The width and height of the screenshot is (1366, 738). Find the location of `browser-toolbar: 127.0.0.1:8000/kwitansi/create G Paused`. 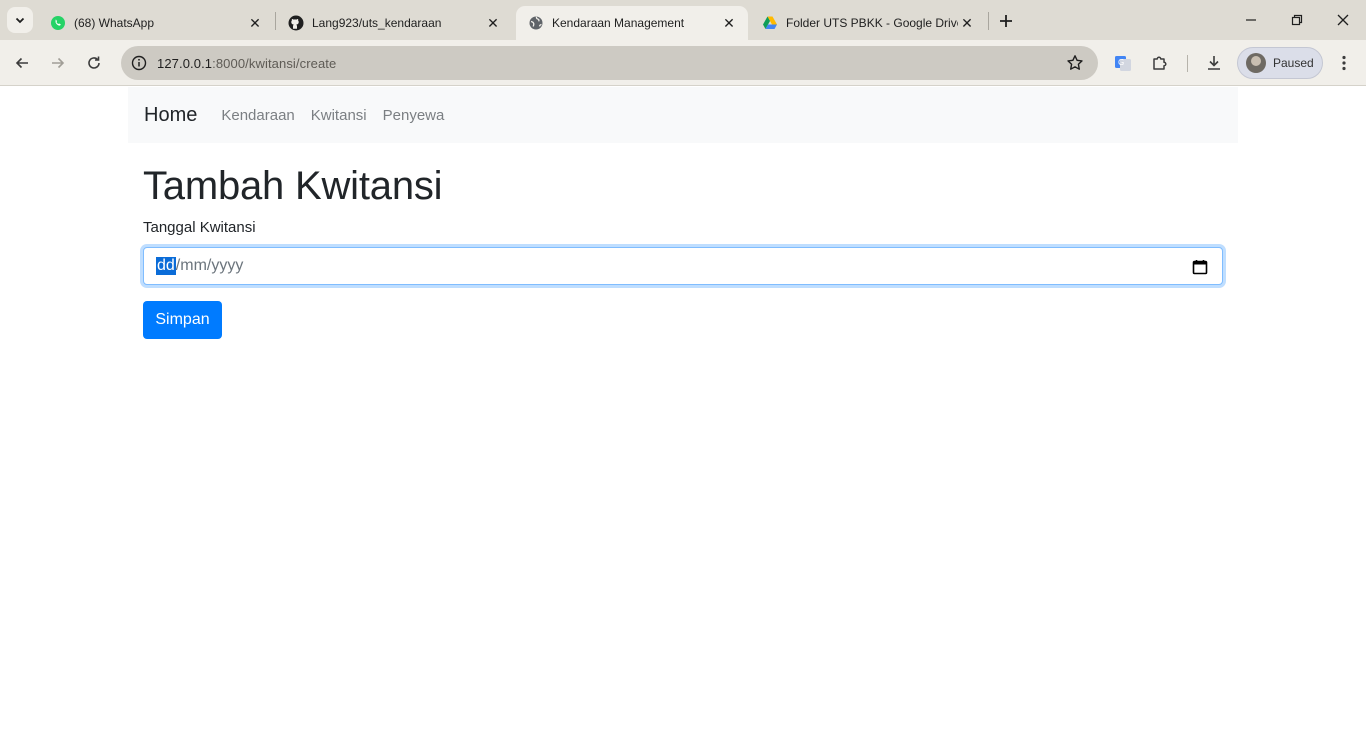

browser-toolbar: 127.0.0.1:8000/kwitansi/create G Paused is located at coordinates (683, 63).